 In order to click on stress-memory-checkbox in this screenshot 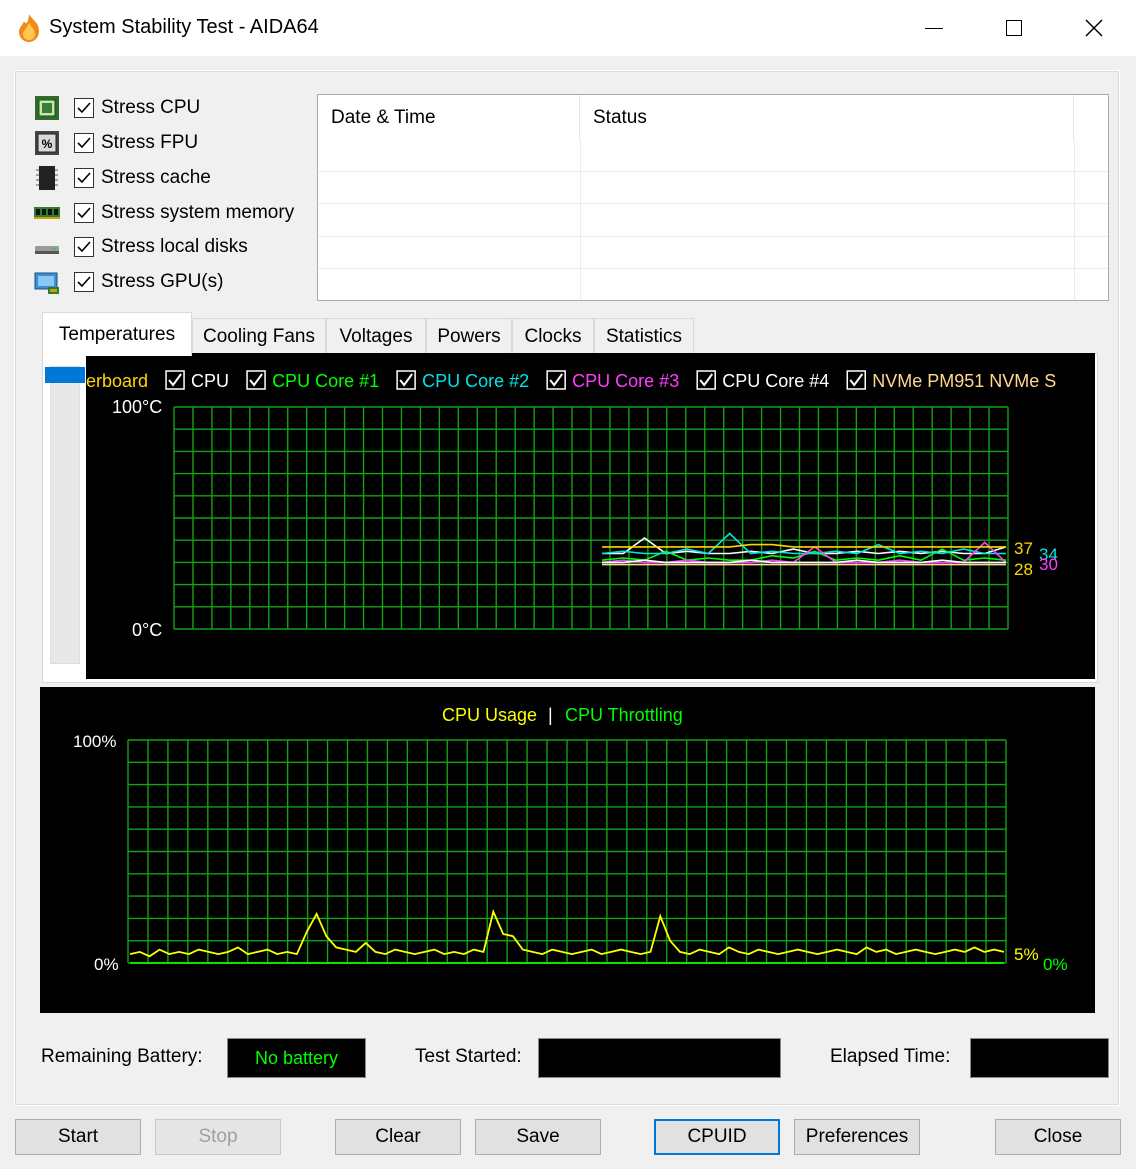, I will do `click(84, 213)`.